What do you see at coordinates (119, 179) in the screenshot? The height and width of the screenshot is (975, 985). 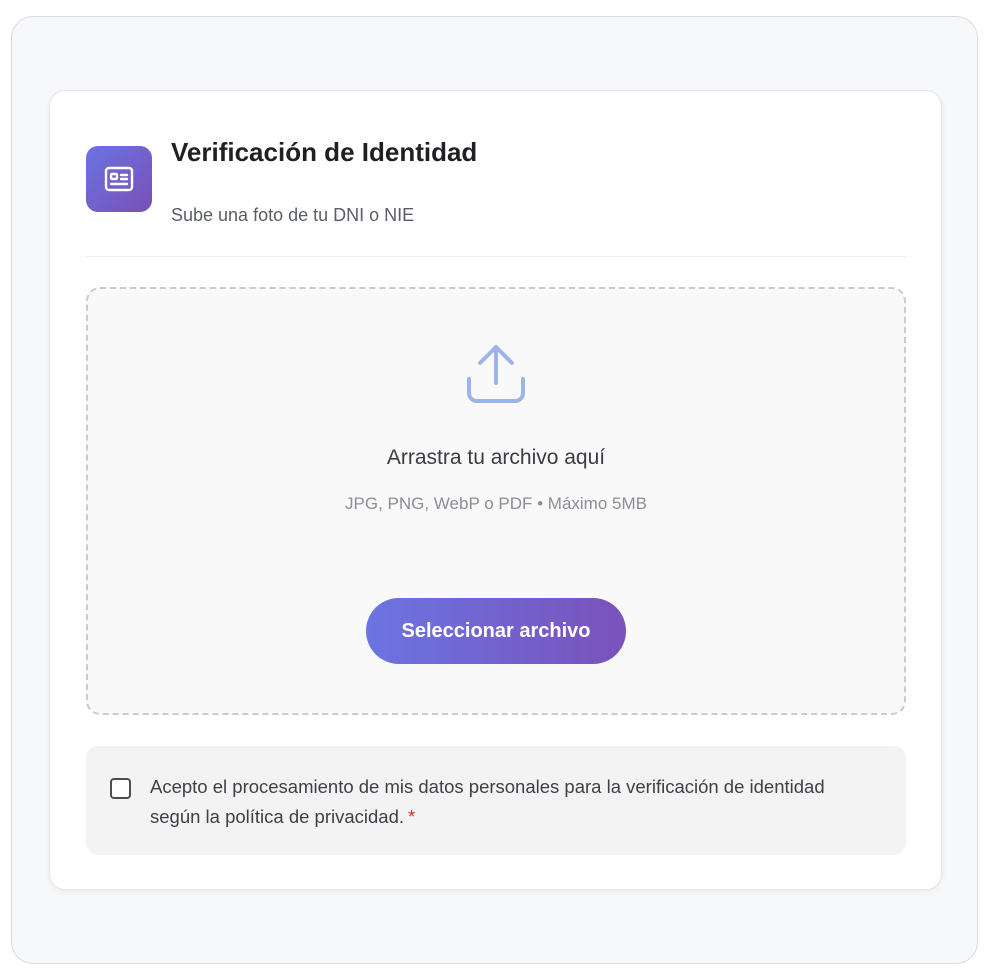 I see `id-card-icon` at bounding box center [119, 179].